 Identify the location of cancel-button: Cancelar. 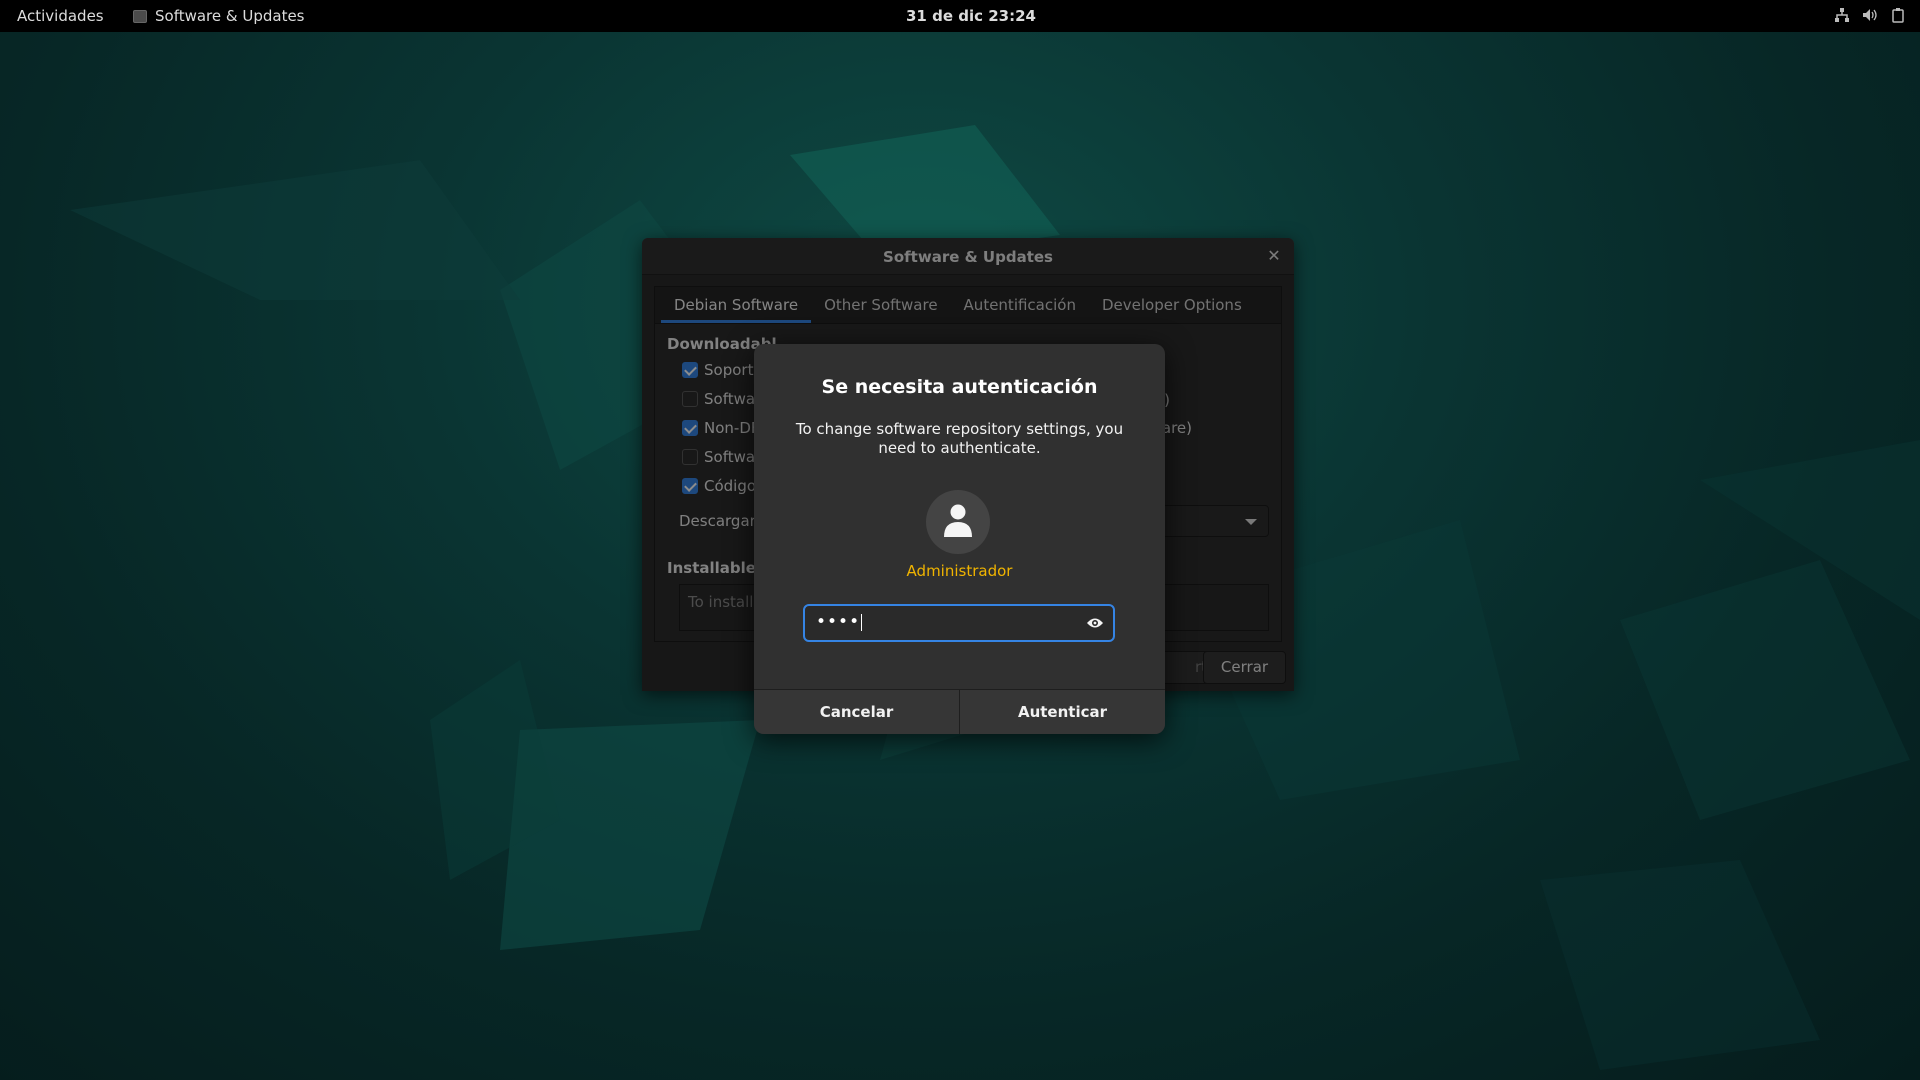
(857, 712).